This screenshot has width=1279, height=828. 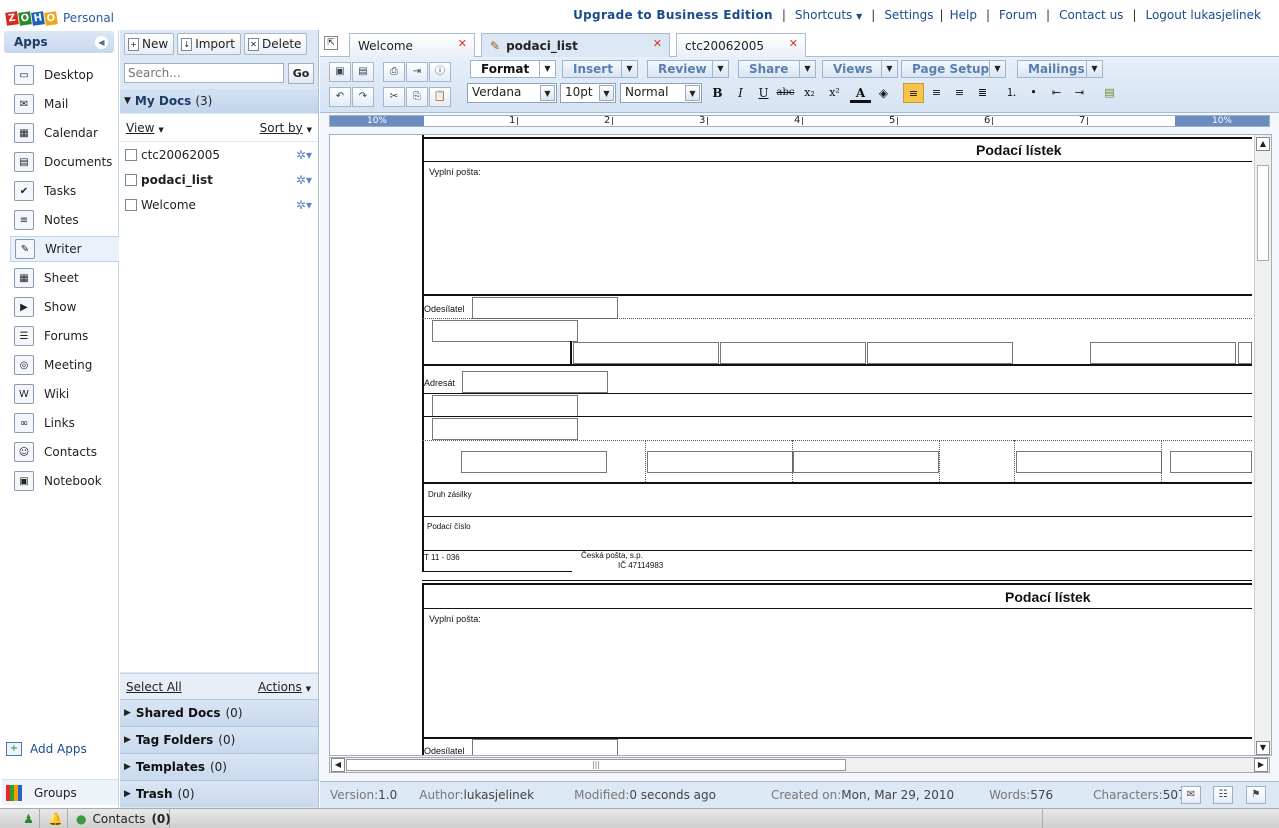 I want to click on font-color-icon: A, so click(x=860, y=93).